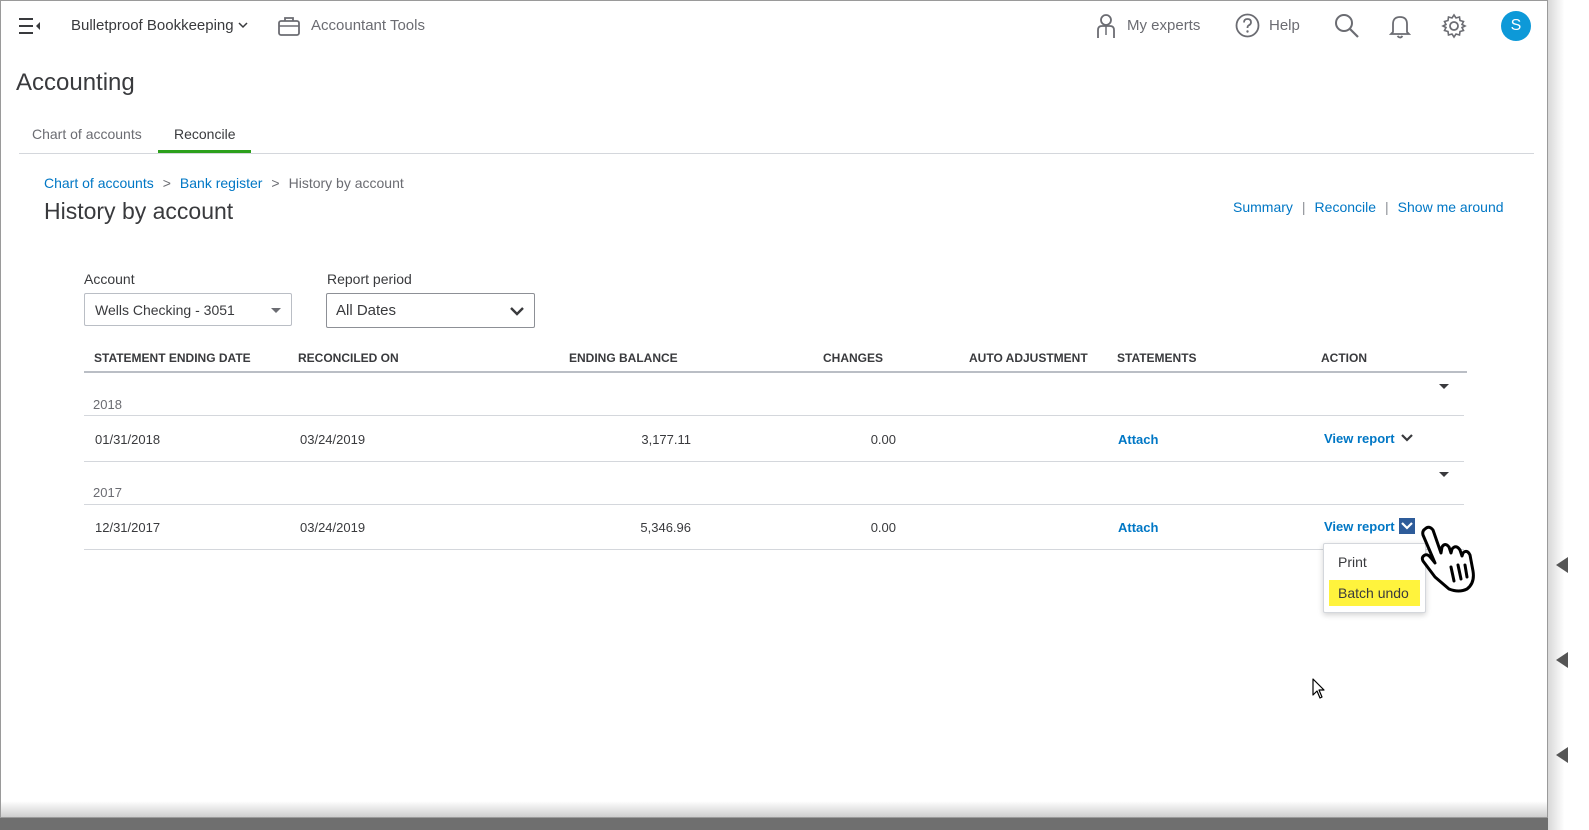 The image size is (1589, 830). I want to click on page-title: Accounting, so click(75, 82).